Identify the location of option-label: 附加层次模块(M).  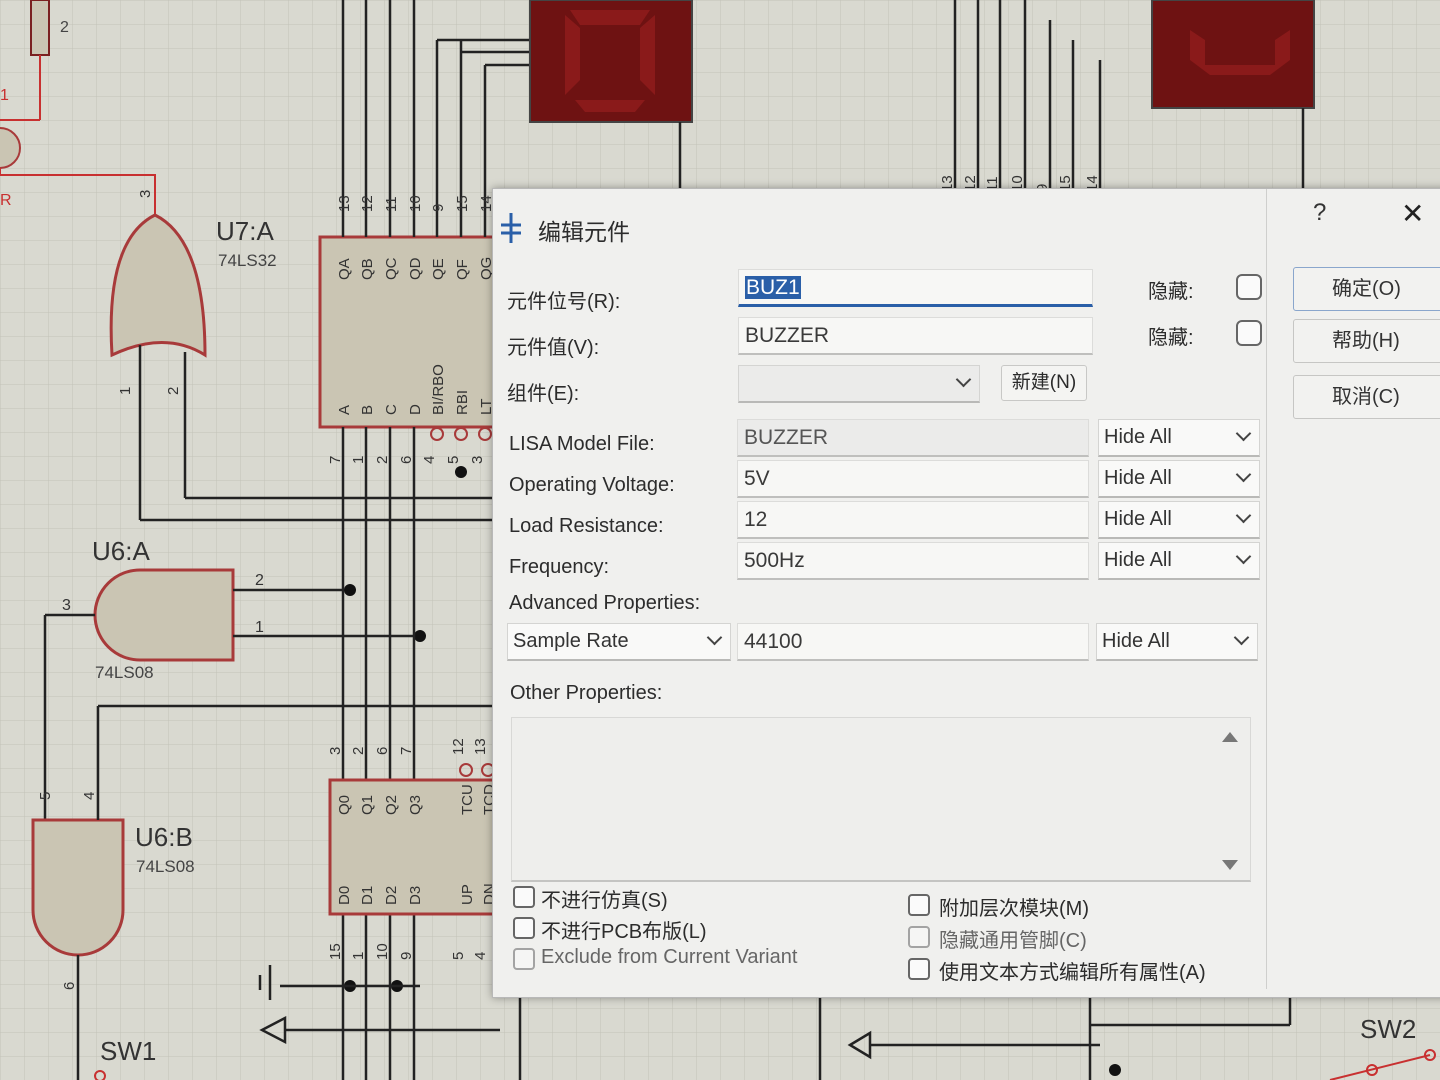
(1014, 909).